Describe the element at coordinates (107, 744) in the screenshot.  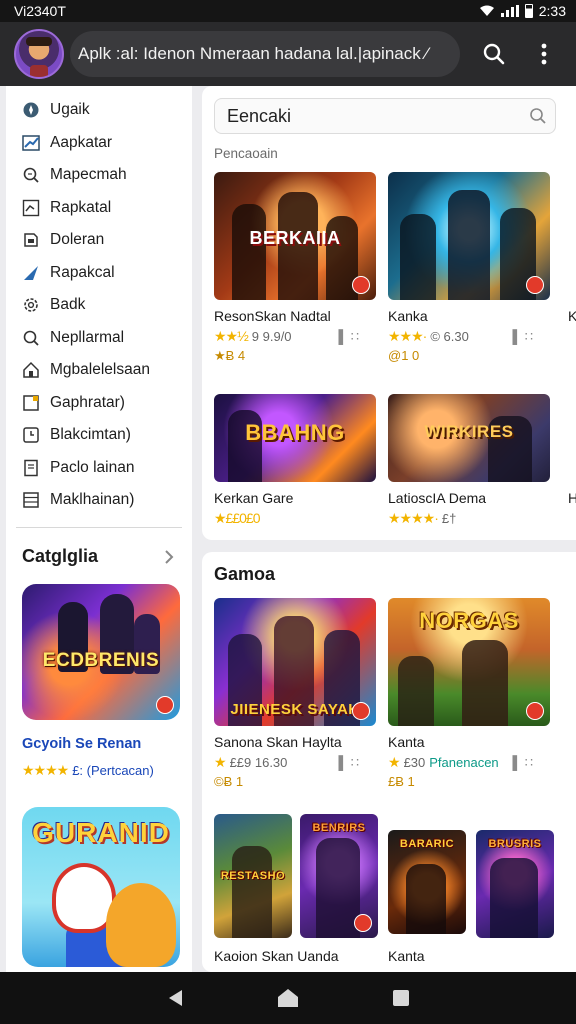
I see `featured-game-title: Gcyoih Se Renan` at that location.